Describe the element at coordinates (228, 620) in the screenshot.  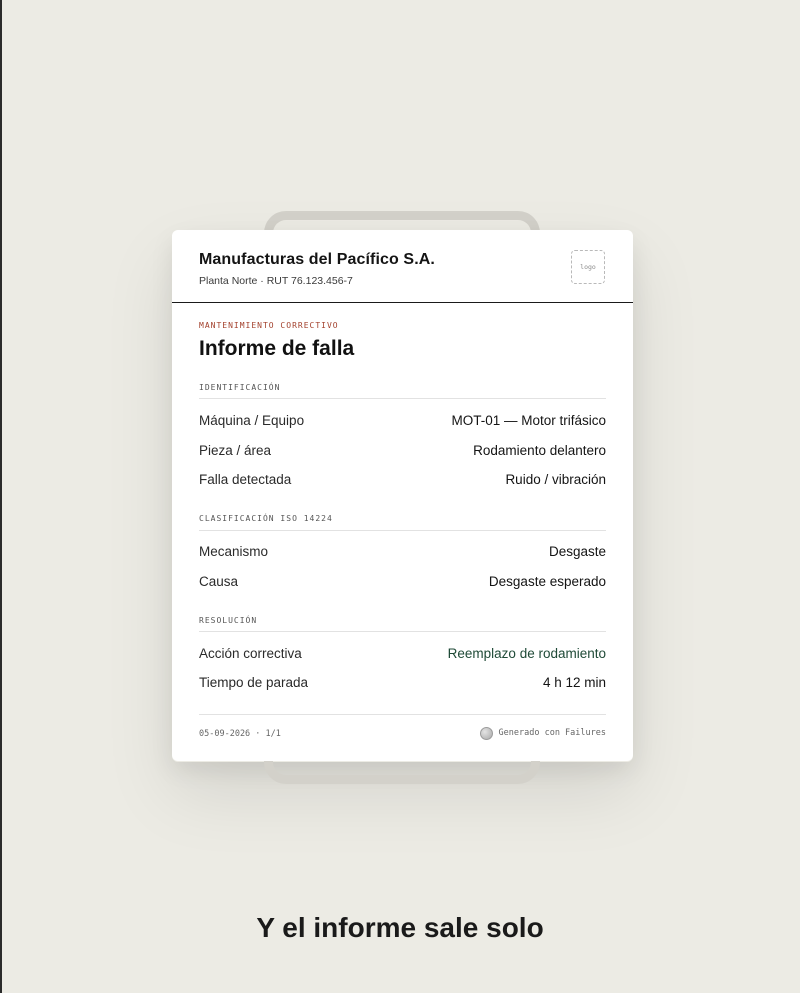
I see `section-heading-resolucion: RESOLUCIÓN` at that location.